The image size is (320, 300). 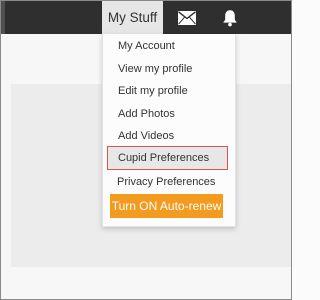 I want to click on cta-label: Turn ON Auto-renew, so click(x=166, y=206).